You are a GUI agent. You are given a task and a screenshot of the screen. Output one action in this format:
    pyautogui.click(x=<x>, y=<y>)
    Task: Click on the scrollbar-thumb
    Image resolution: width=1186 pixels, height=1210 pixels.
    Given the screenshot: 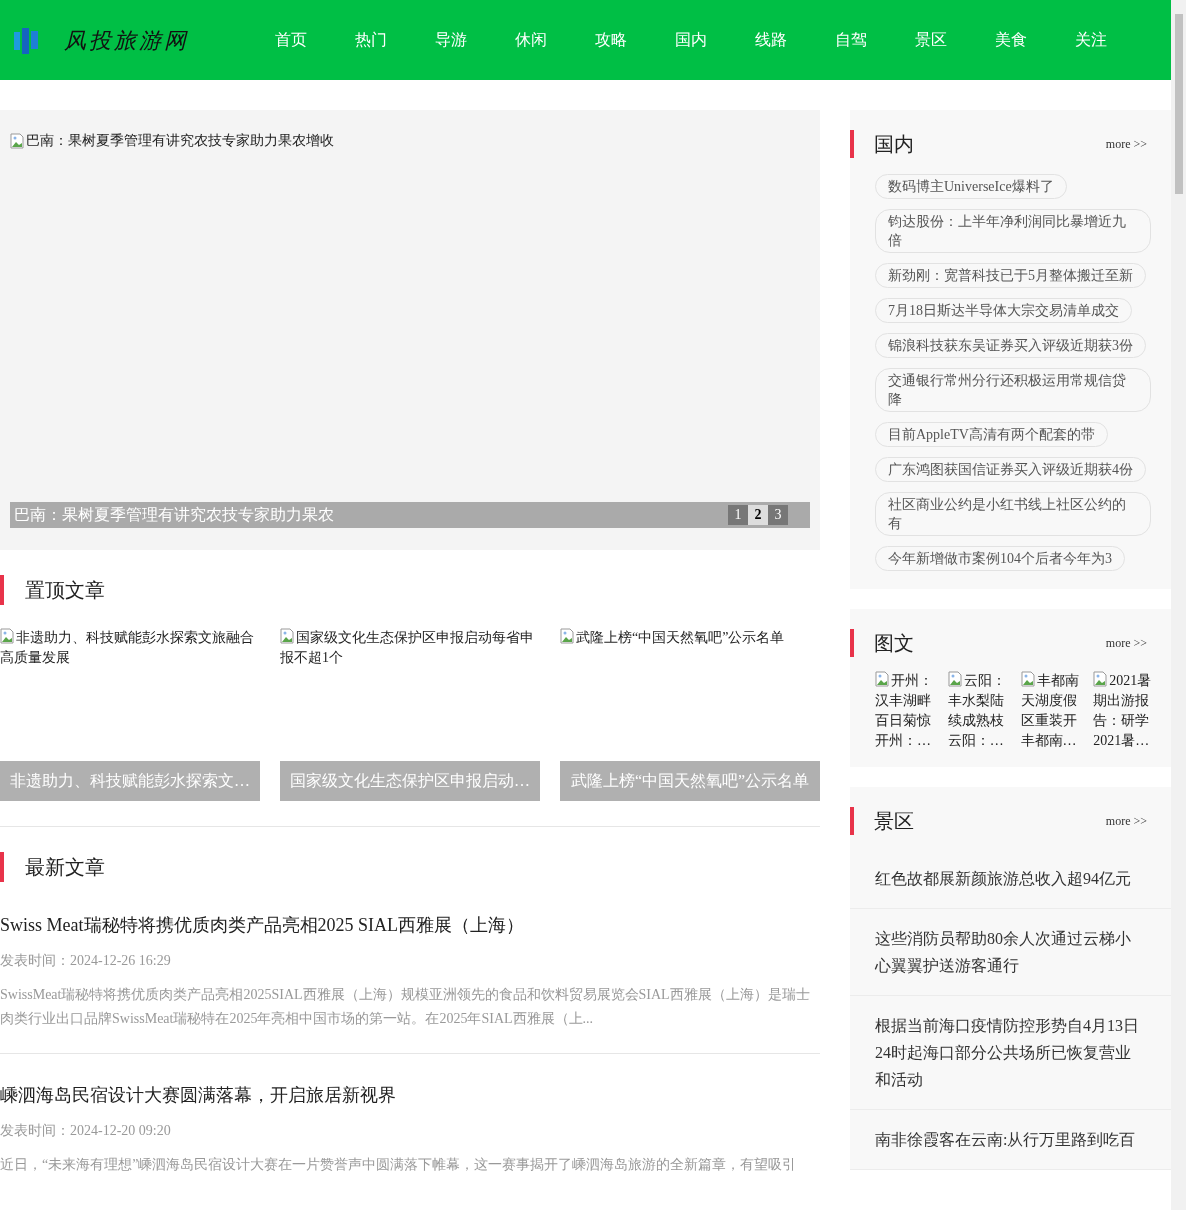 What is the action you would take?
    pyautogui.click(x=1178, y=104)
    